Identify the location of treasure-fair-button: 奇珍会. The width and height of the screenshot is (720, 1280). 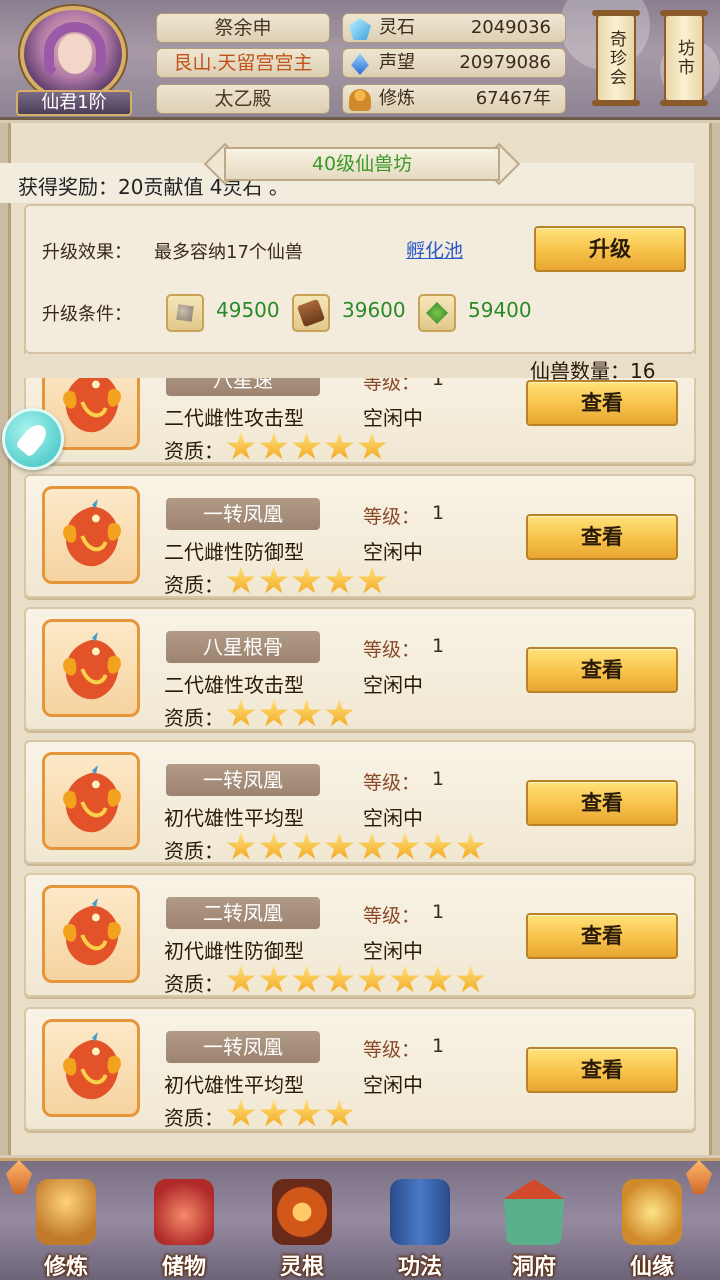
(616, 58).